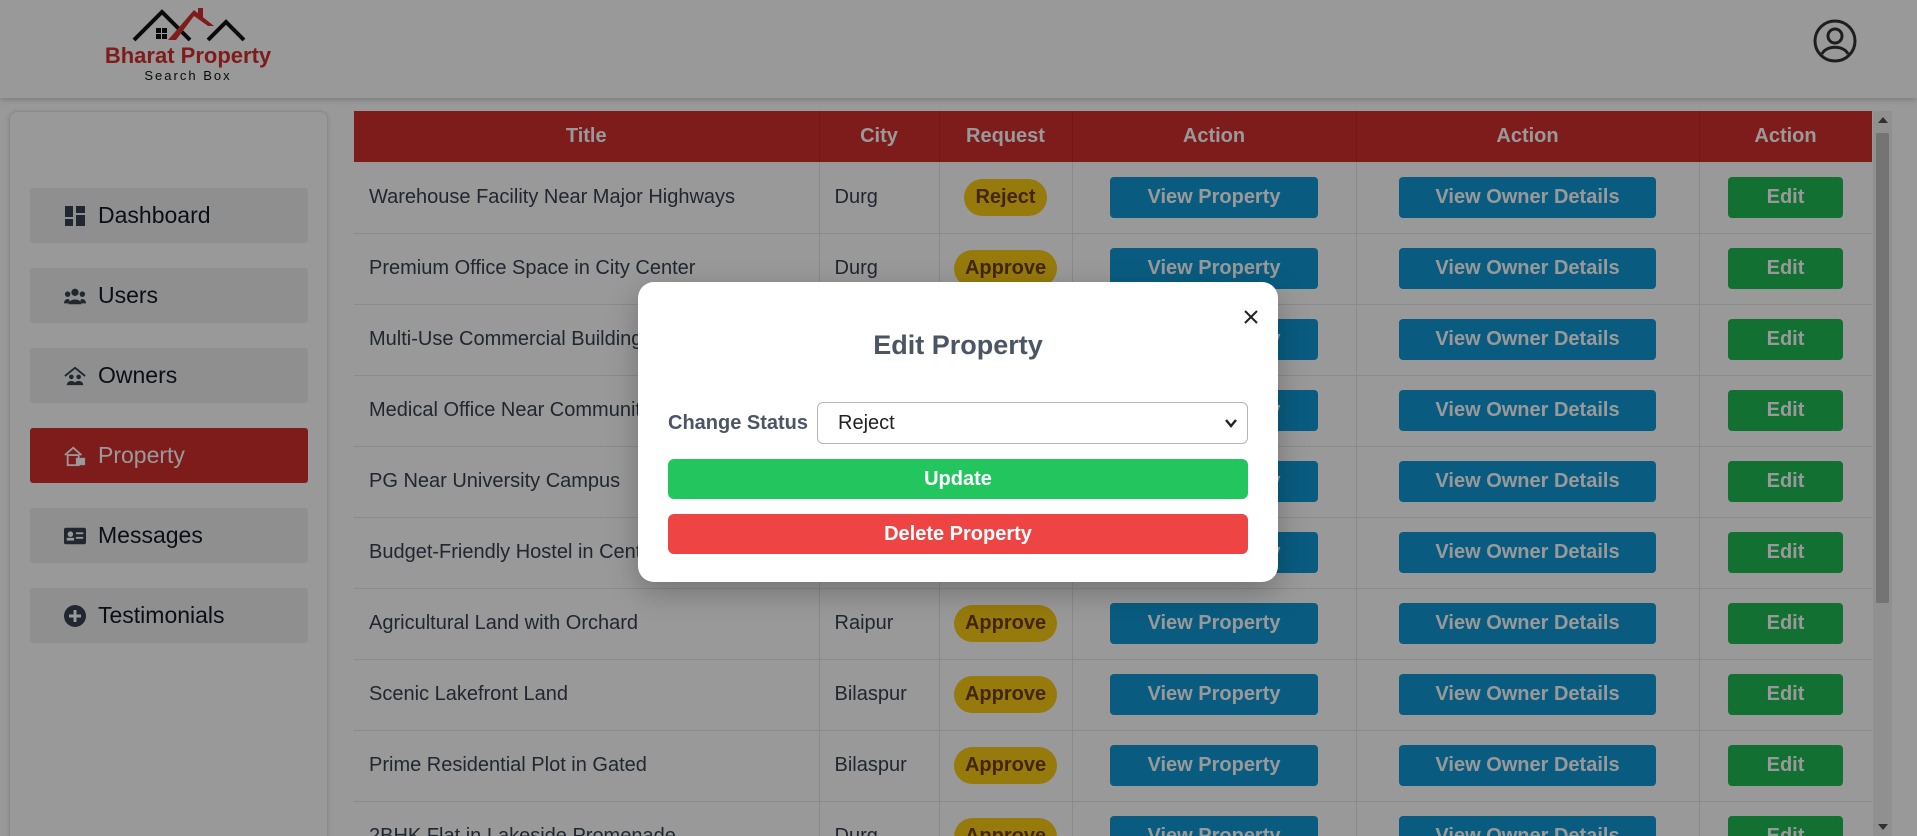 The height and width of the screenshot is (836, 1917). What do you see at coordinates (1032, 423) in the screenshot?
I see `status-select: Reject` at bounding box center [1032, 423].